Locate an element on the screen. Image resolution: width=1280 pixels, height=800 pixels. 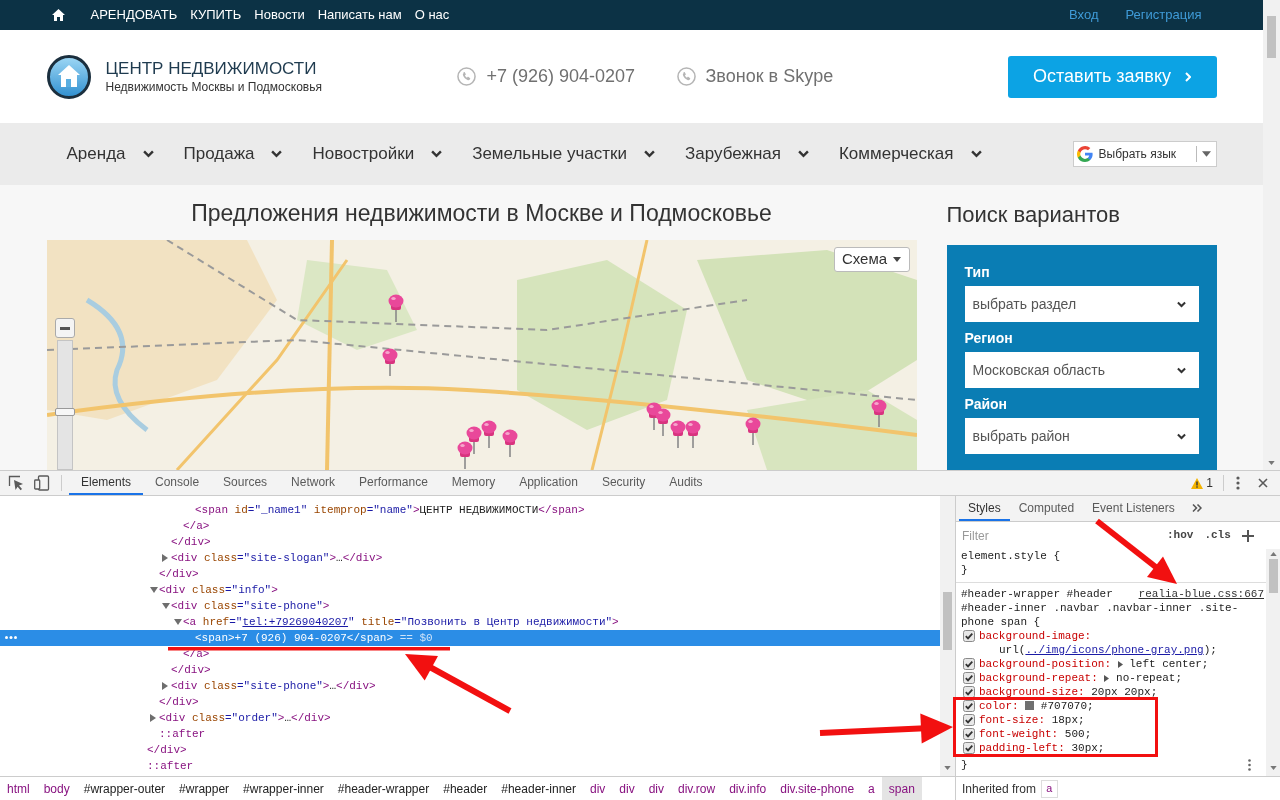
account-link: Регистрация is located at coordinates (1163, 15).